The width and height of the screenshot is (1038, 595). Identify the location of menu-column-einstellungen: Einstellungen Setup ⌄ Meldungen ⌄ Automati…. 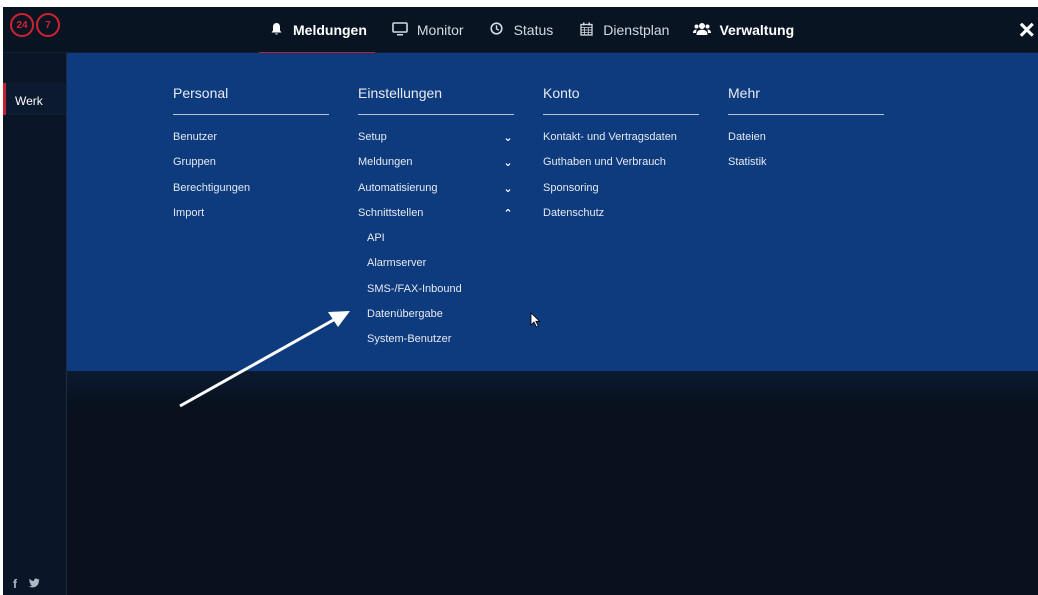
(436, 218).